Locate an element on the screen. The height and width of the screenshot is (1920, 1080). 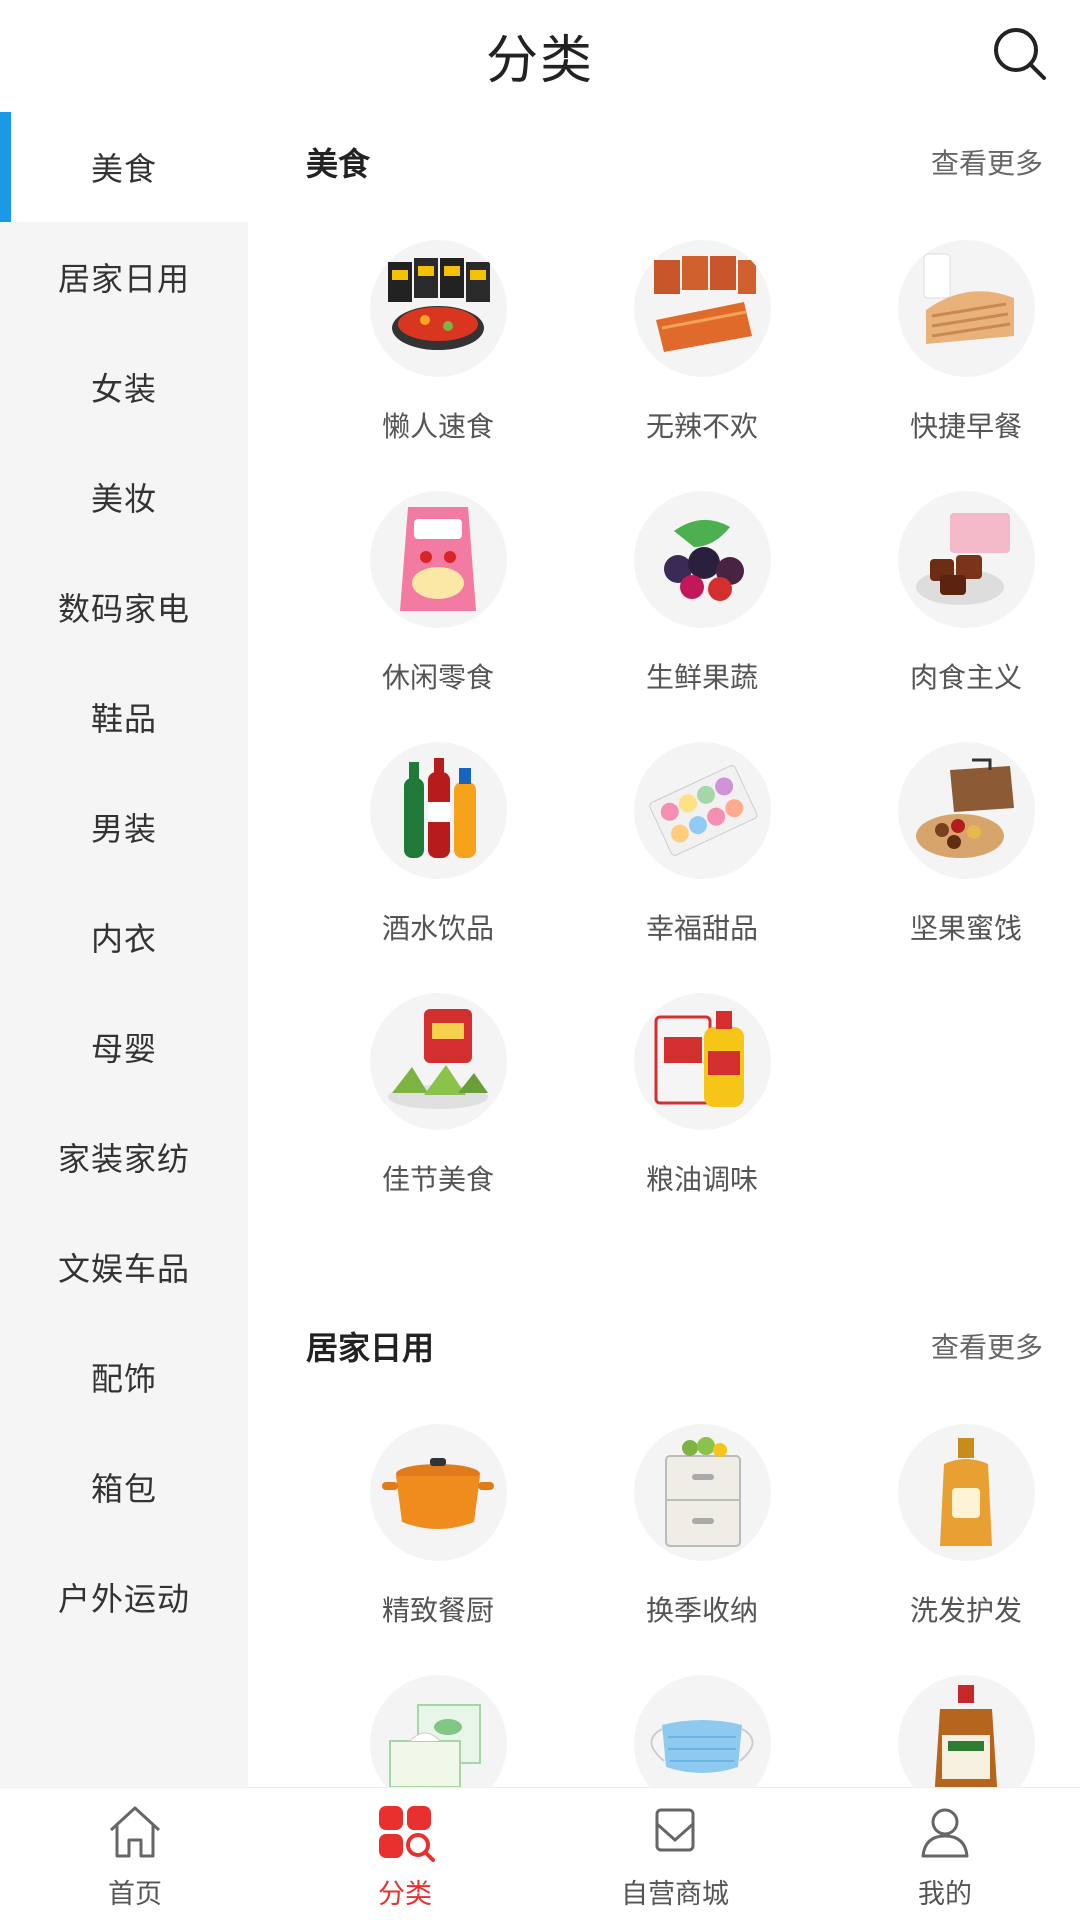
sidebar-item-outdoor: 户外运动 is located at coordinates (124, 1597).